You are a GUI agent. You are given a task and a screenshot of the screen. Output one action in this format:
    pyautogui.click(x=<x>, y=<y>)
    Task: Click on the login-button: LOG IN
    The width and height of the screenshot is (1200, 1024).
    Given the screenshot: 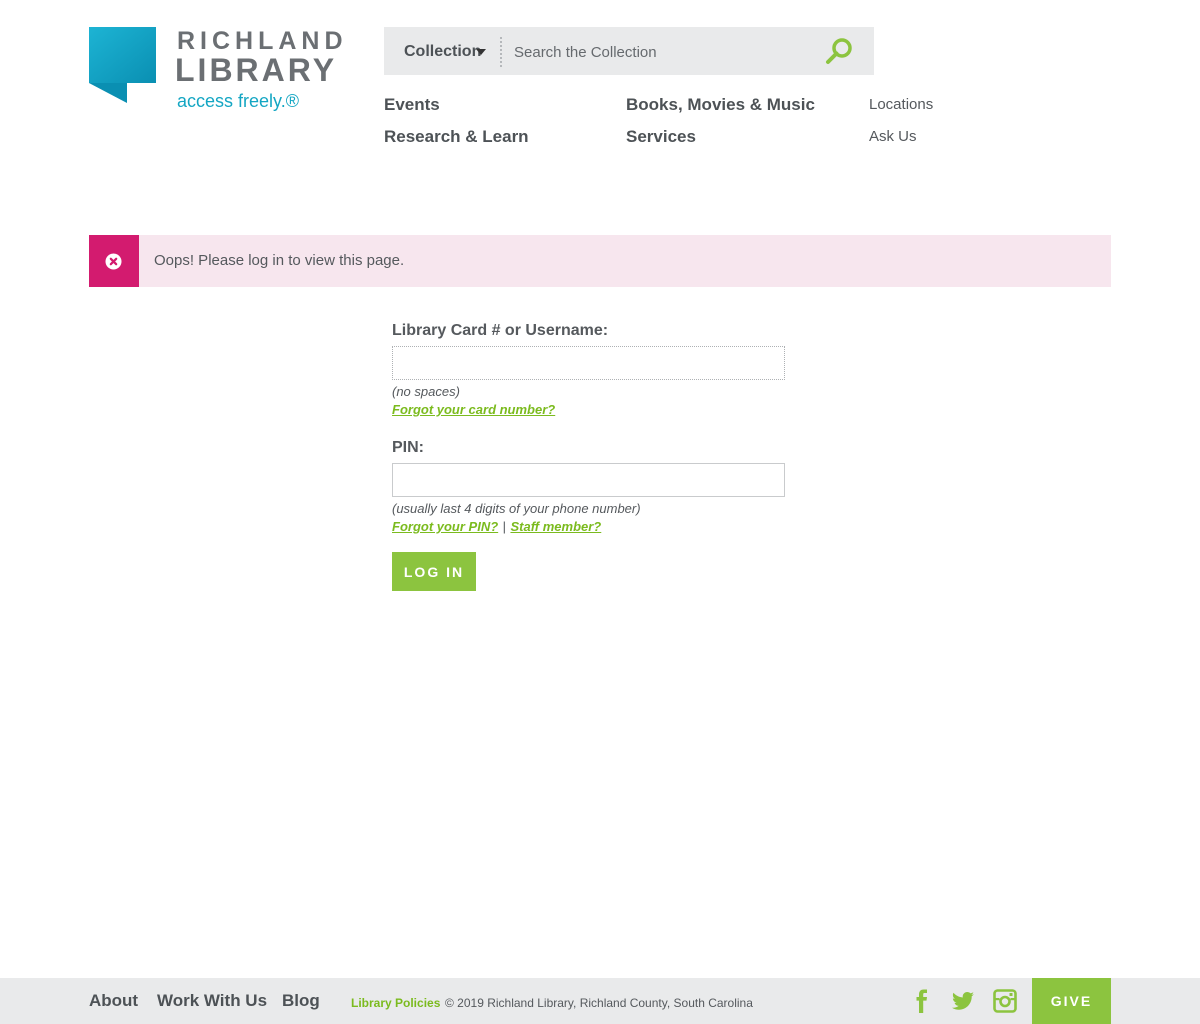 What is the action you would take?
    pyautogui.click(x=434, y=571)
    